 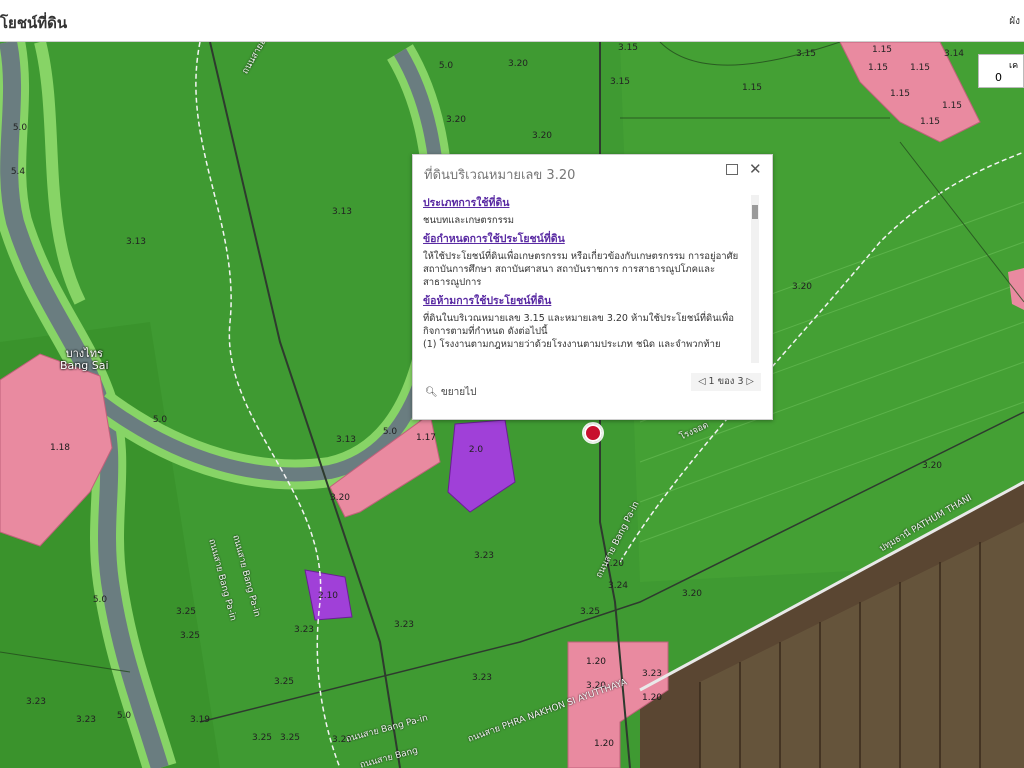 I want to click on zone-label: 2.0, so click(x=476, y=450).